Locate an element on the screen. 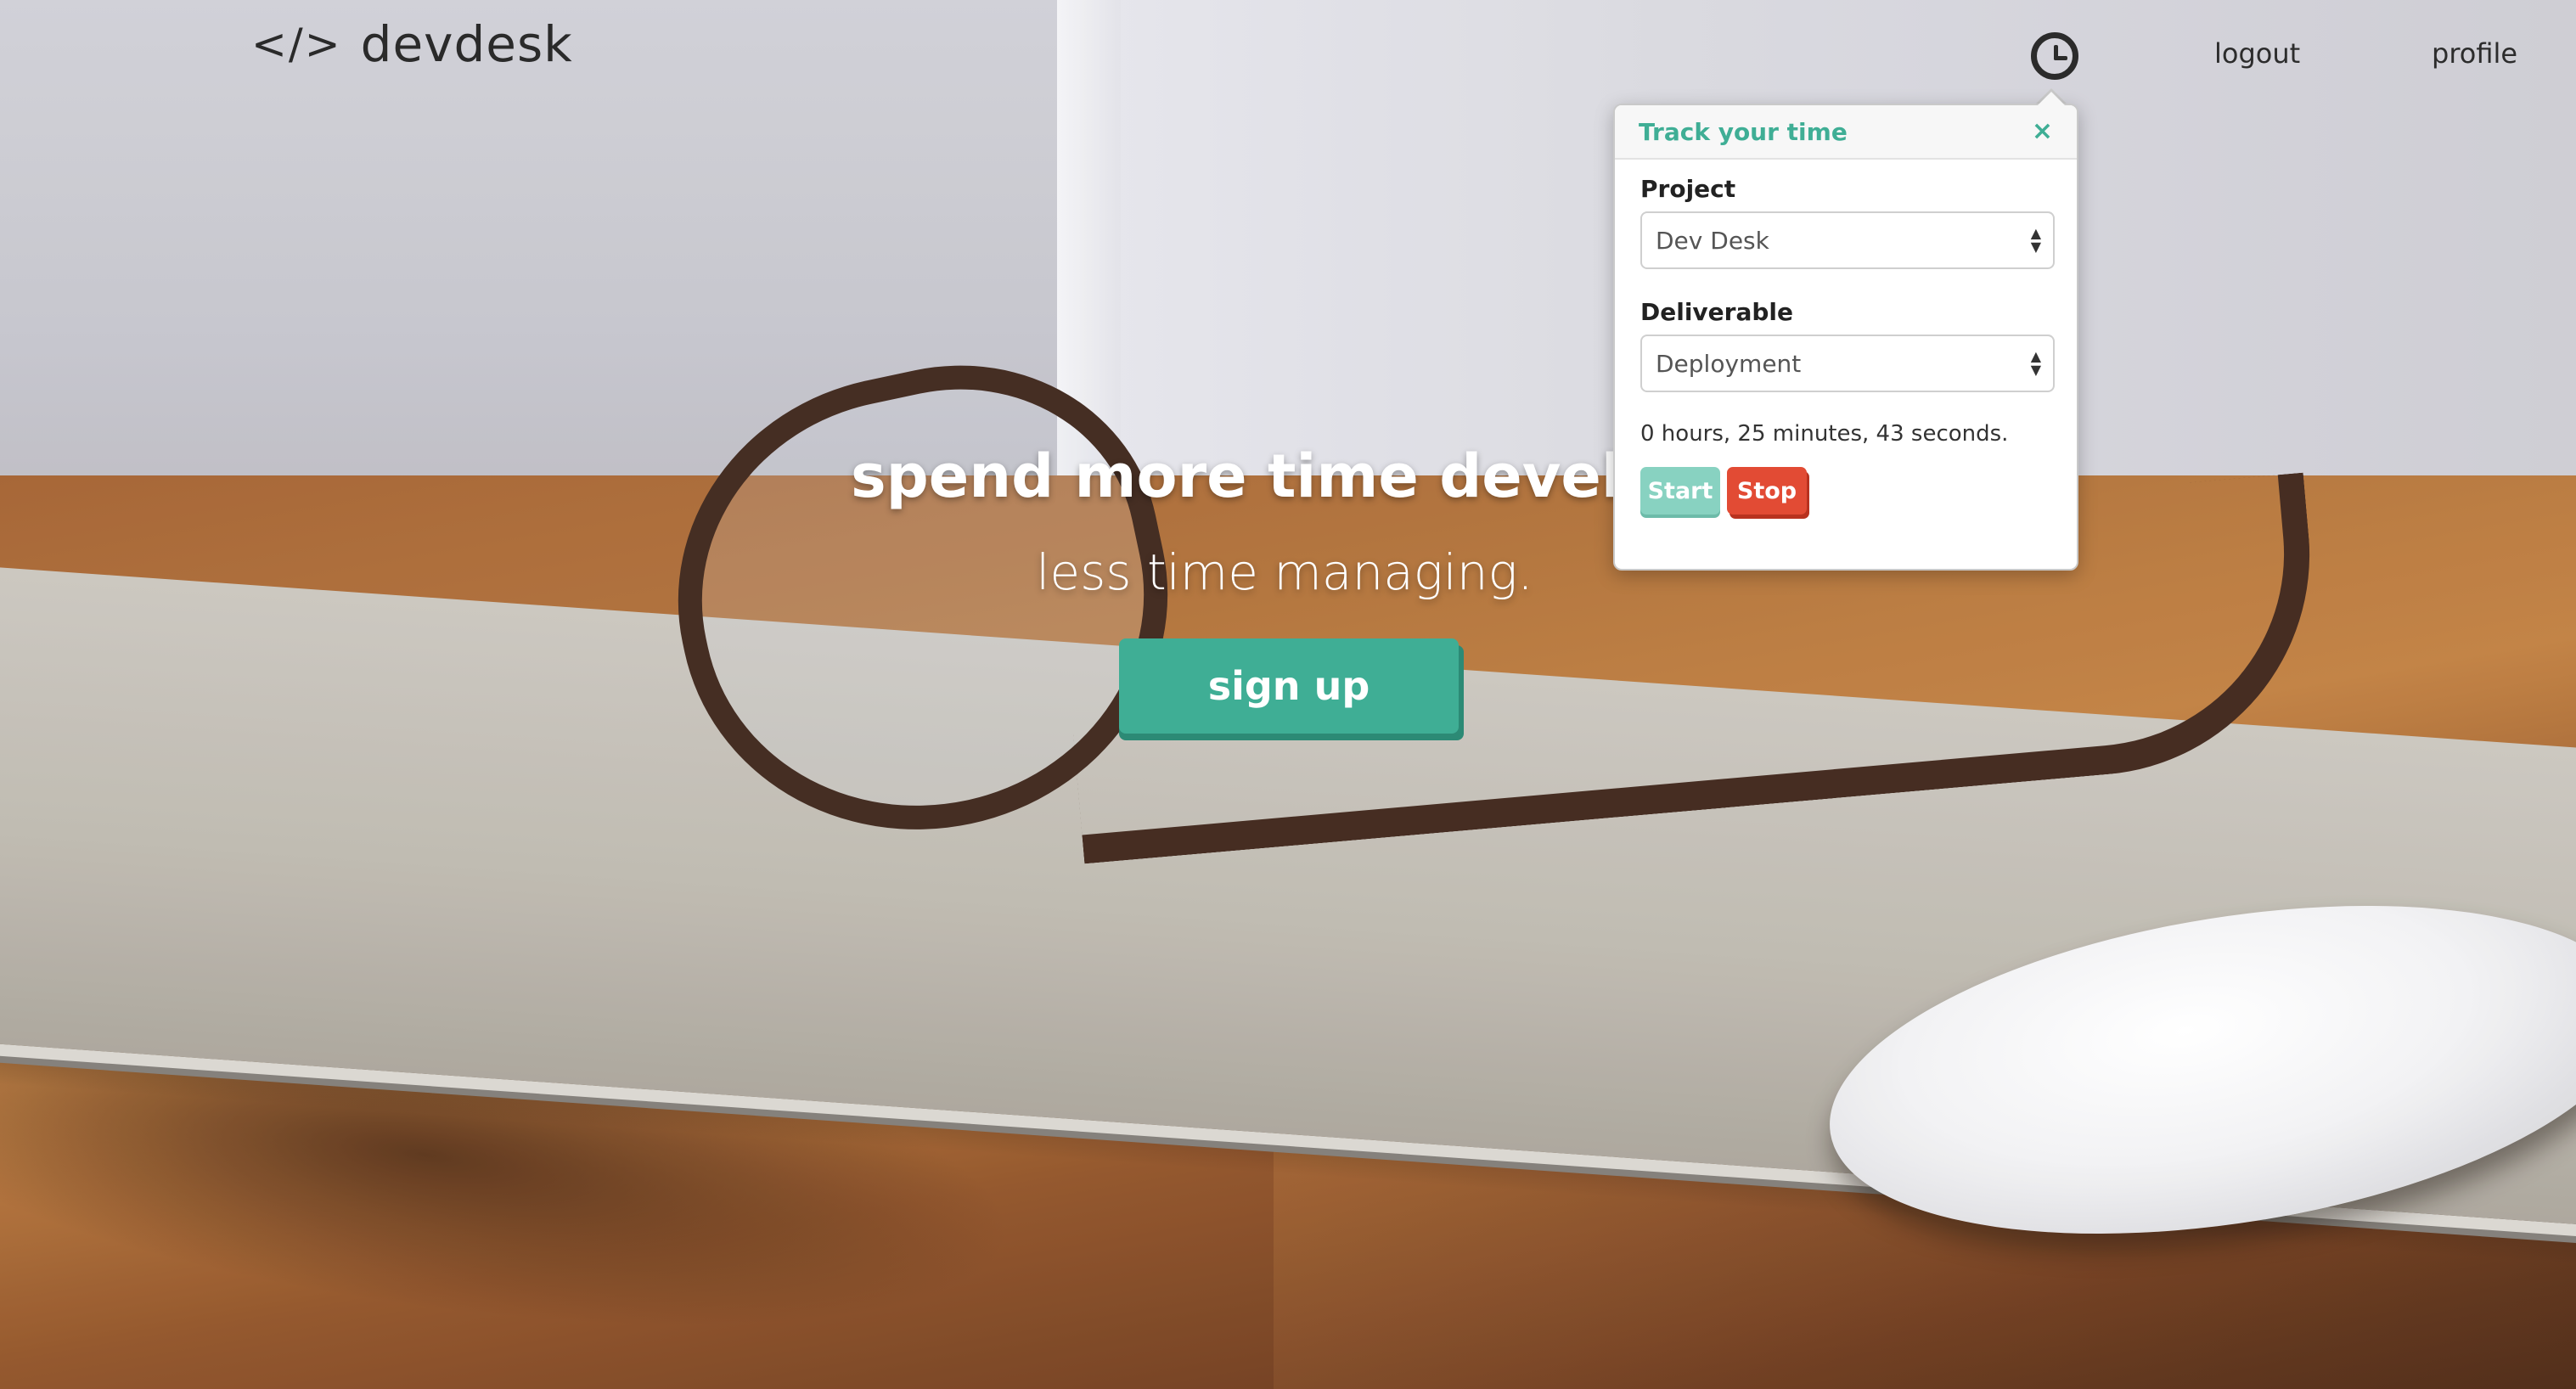  popover-header: Track your time × is located at coordinates (1846, 132).